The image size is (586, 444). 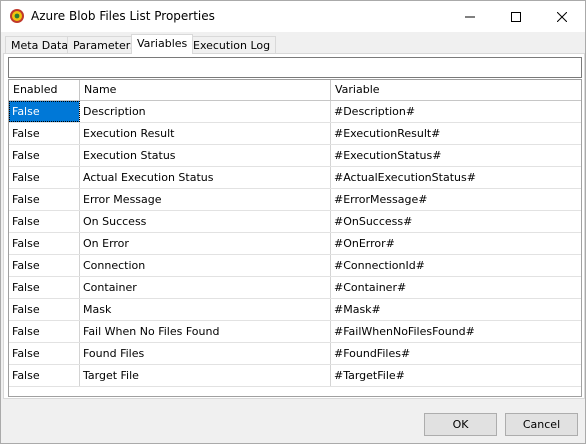 What do you see at coordinates (456, 199) in the screenshot?
I see `variable-cell: #ErrorMessage#` at bounding box center [456, 199].